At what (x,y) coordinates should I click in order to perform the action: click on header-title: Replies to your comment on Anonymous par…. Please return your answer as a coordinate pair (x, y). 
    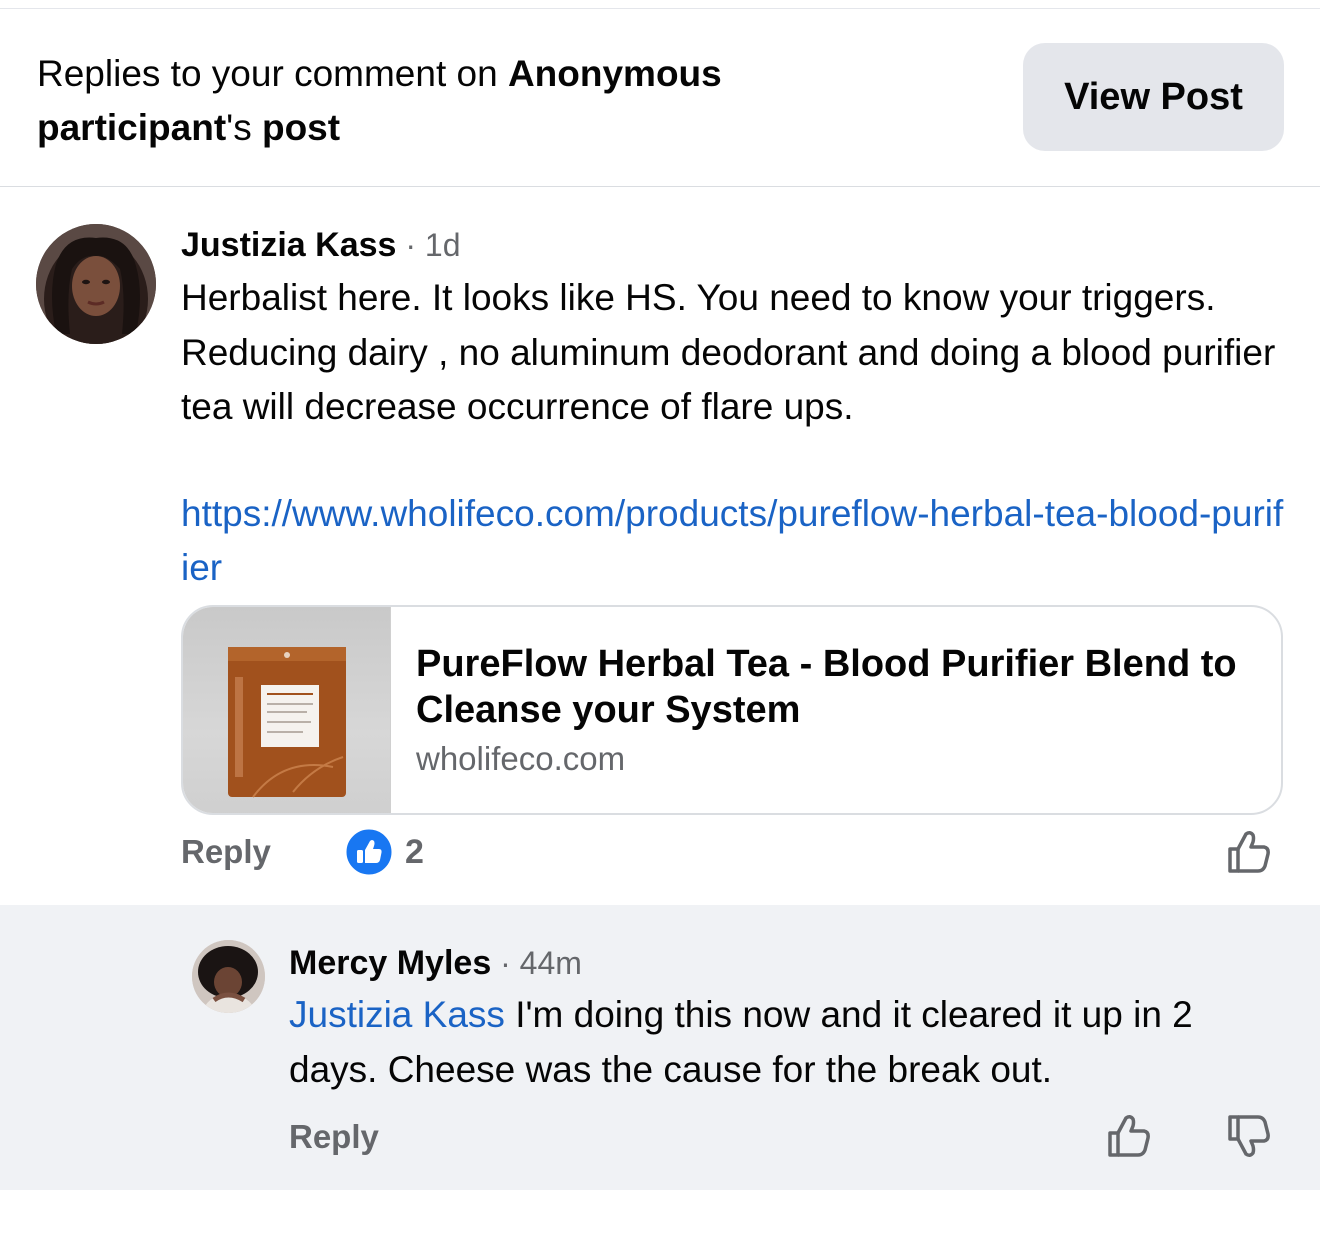
    Looking at the image, I should click on (447, 101).